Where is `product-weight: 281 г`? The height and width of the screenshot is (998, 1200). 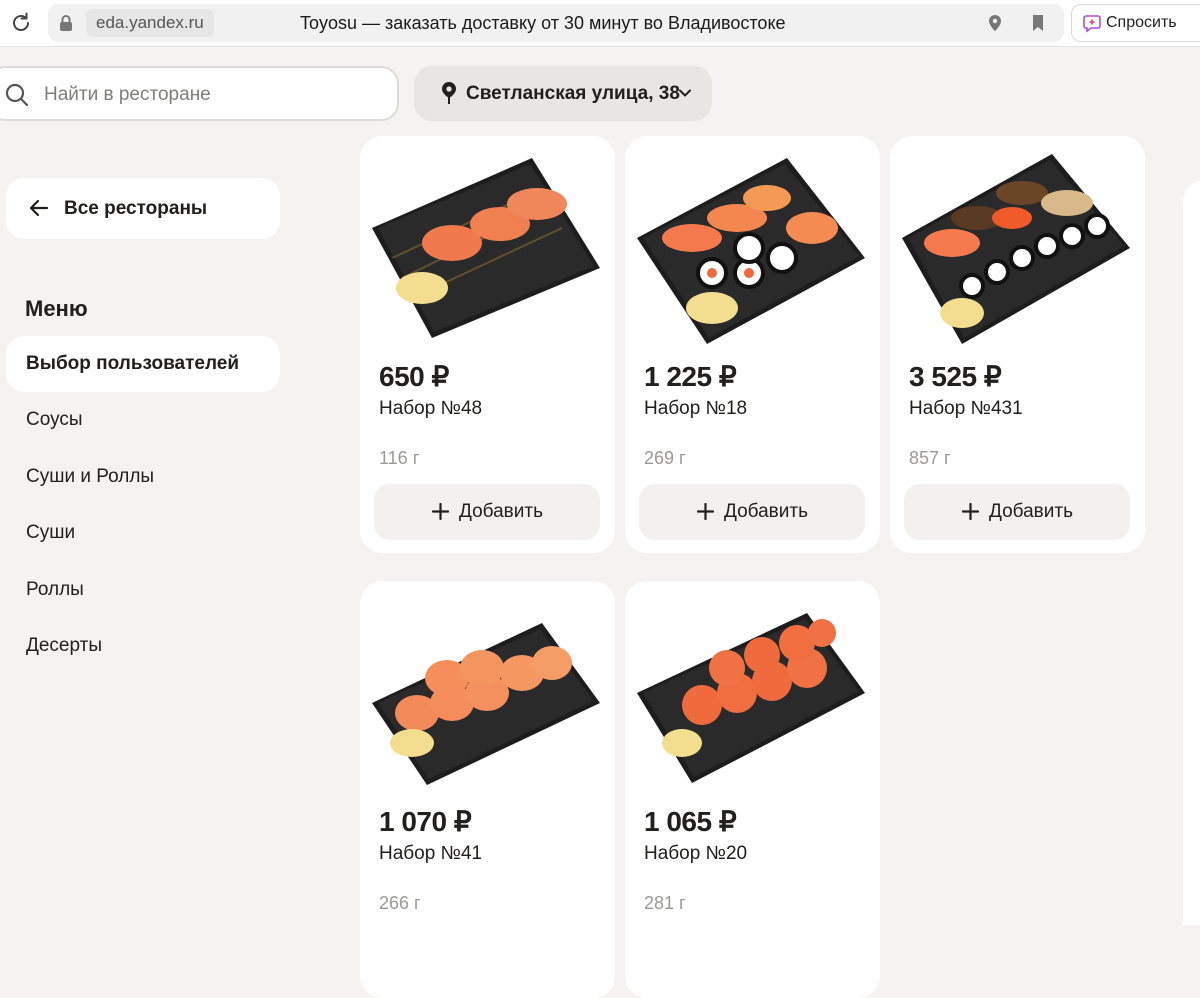
product-weight: 281 г is located at coordinates (665, 903).